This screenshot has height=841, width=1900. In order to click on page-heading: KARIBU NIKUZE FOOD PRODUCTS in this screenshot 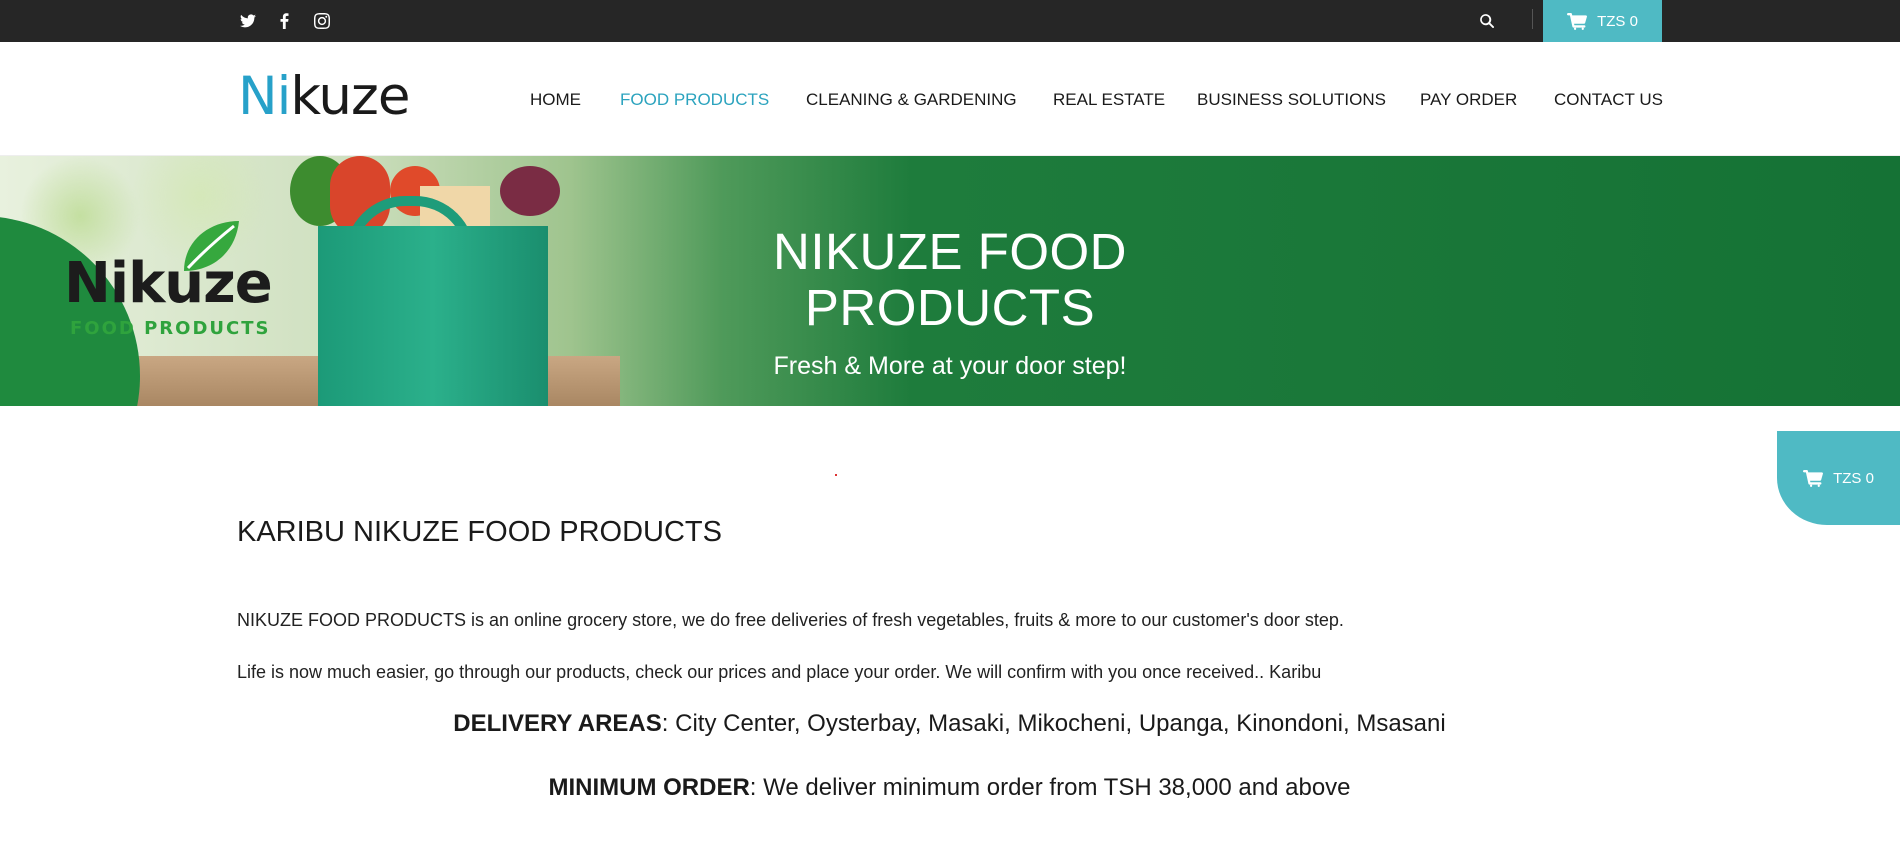, I will do `click(479, 532)`.